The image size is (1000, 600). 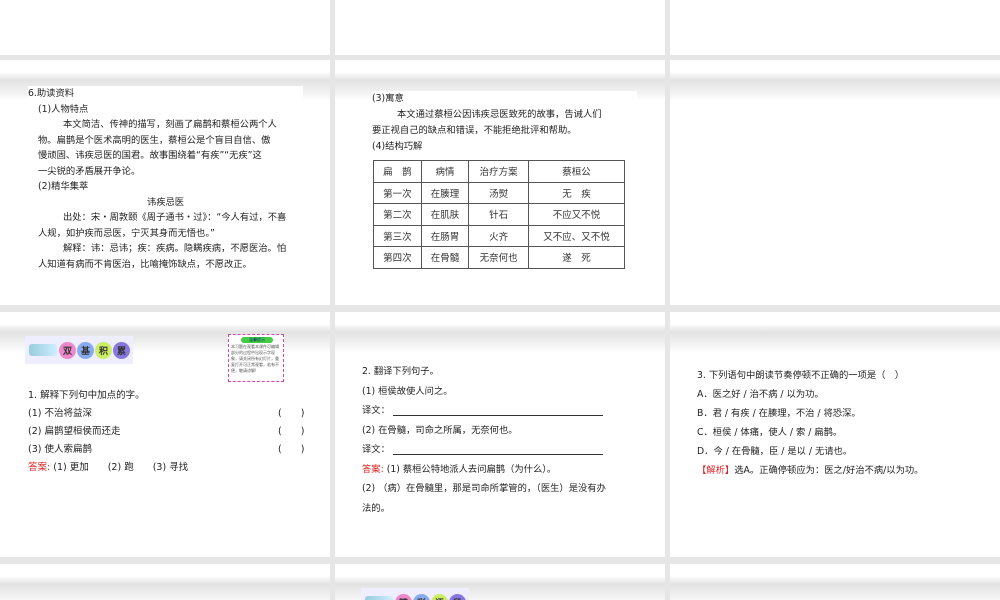 What do you see at coordinates (121, 350) in the screenshot?
I see `banner-char: 累` at bounding box center [121, 350].